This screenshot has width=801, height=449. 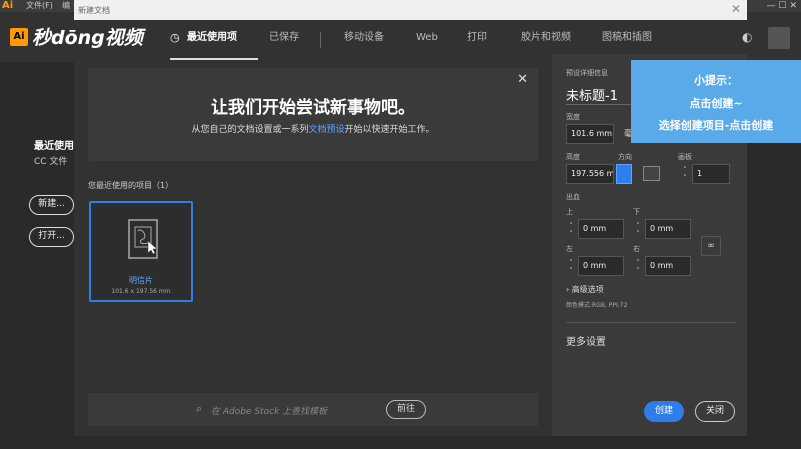 I want to click on tip-line-2: 点击创建~, so click(x=716, y=103).